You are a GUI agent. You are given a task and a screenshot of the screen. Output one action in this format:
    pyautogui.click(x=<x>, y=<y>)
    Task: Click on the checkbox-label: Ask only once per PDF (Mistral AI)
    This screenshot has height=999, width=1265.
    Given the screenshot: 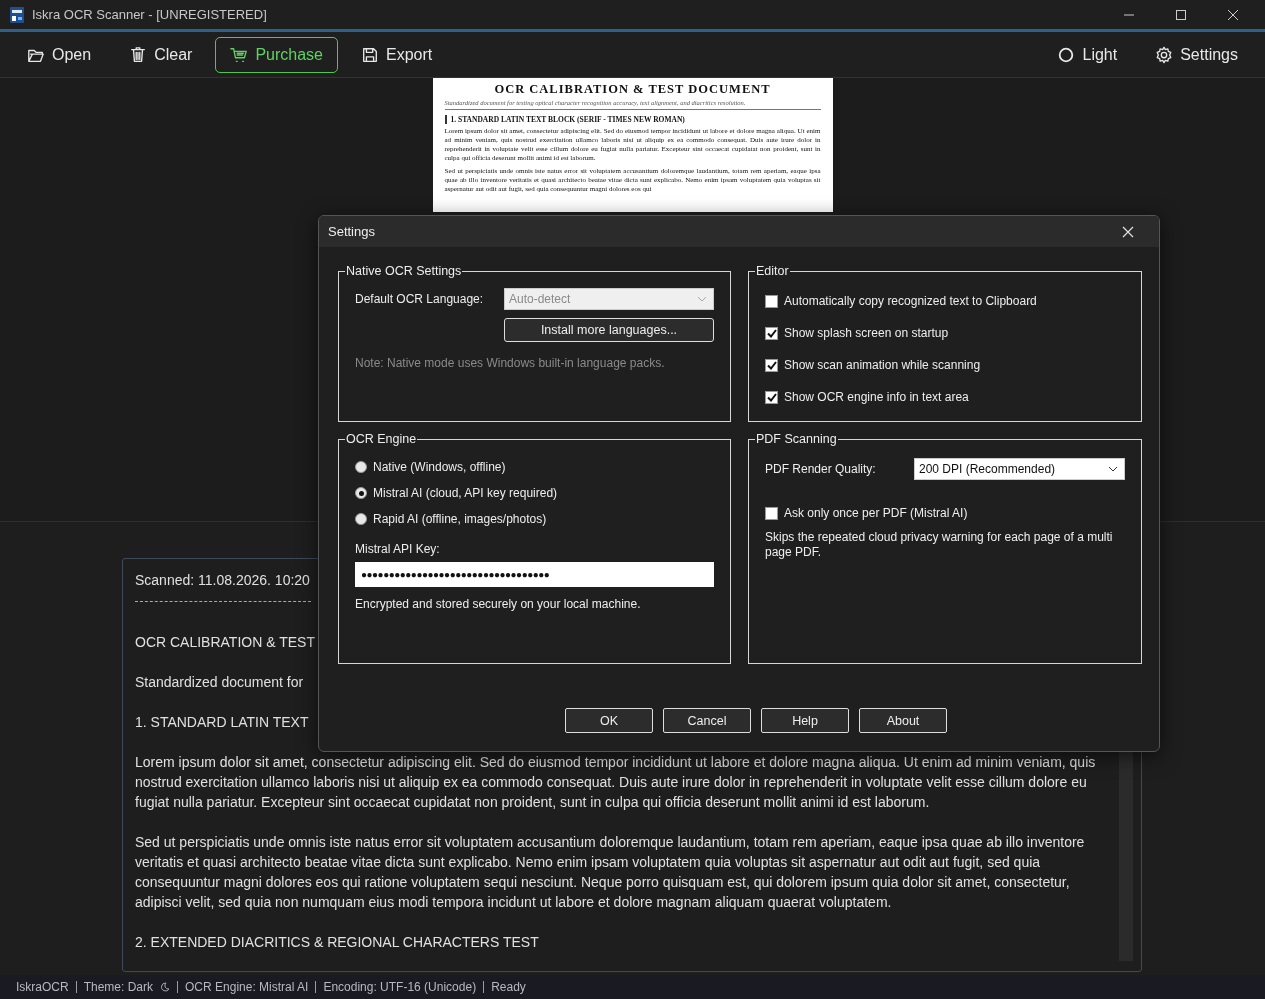 What is the action you would take?
    pyautogui.click(x=876, y=513)
    